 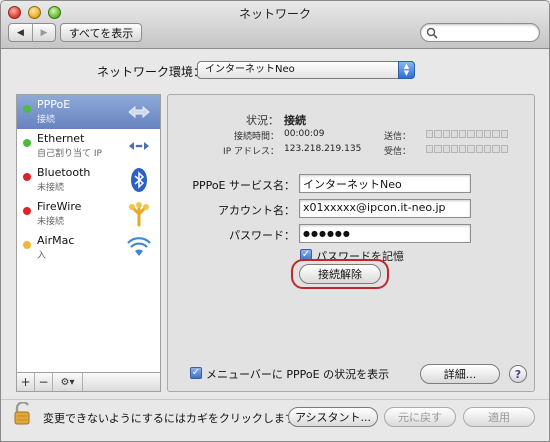 I want to click on help-button: ?, so click(x=518, y=374).